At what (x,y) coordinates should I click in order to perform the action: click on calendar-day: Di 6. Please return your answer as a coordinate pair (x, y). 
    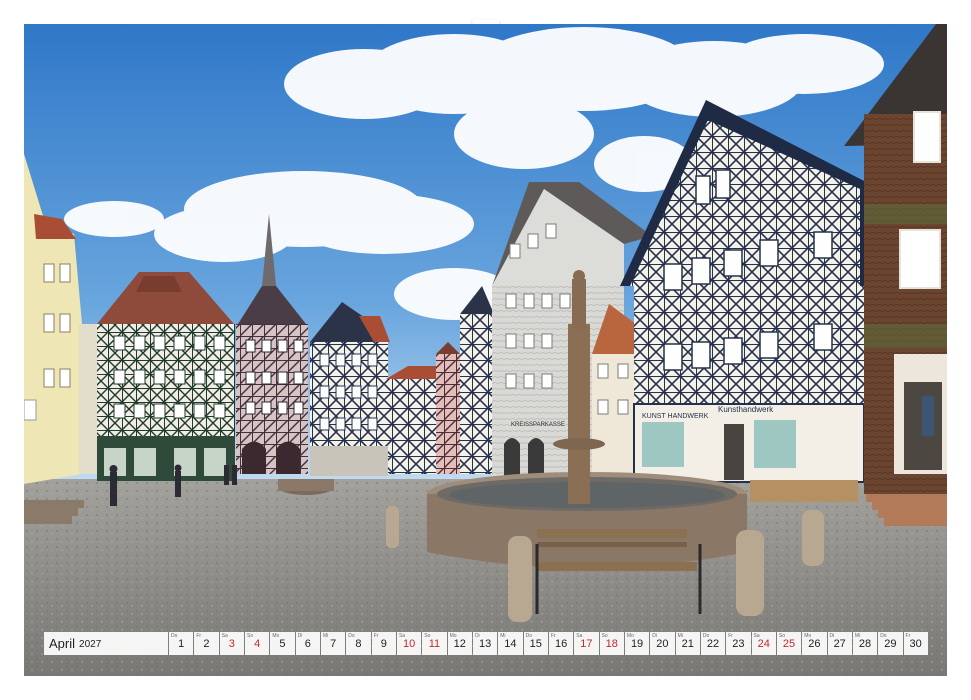
    Looking at the image, I should click on (307, 643).